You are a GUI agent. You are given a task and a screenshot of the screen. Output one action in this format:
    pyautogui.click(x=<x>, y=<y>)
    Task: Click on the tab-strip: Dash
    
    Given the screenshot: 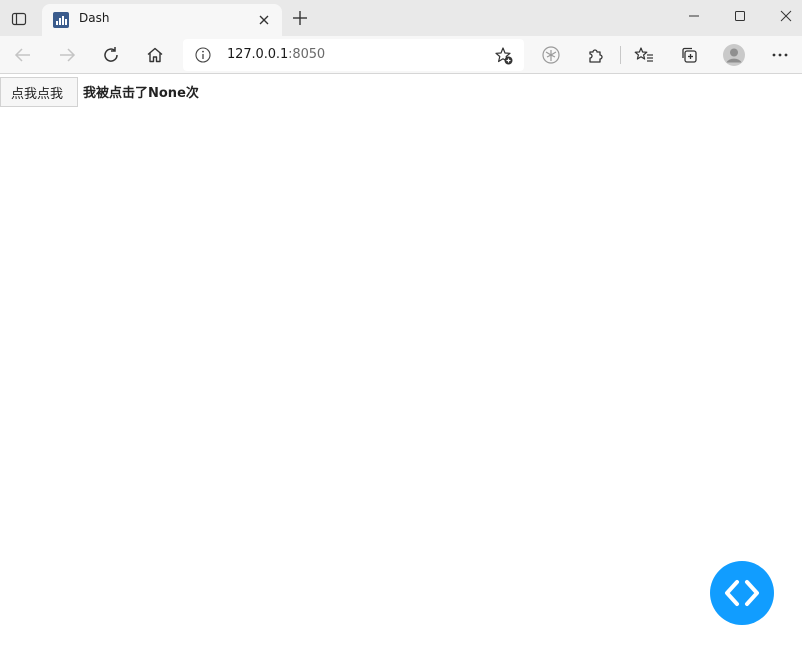 What is the action you would take?
    pyautogui.click(x=401, y=18)
    